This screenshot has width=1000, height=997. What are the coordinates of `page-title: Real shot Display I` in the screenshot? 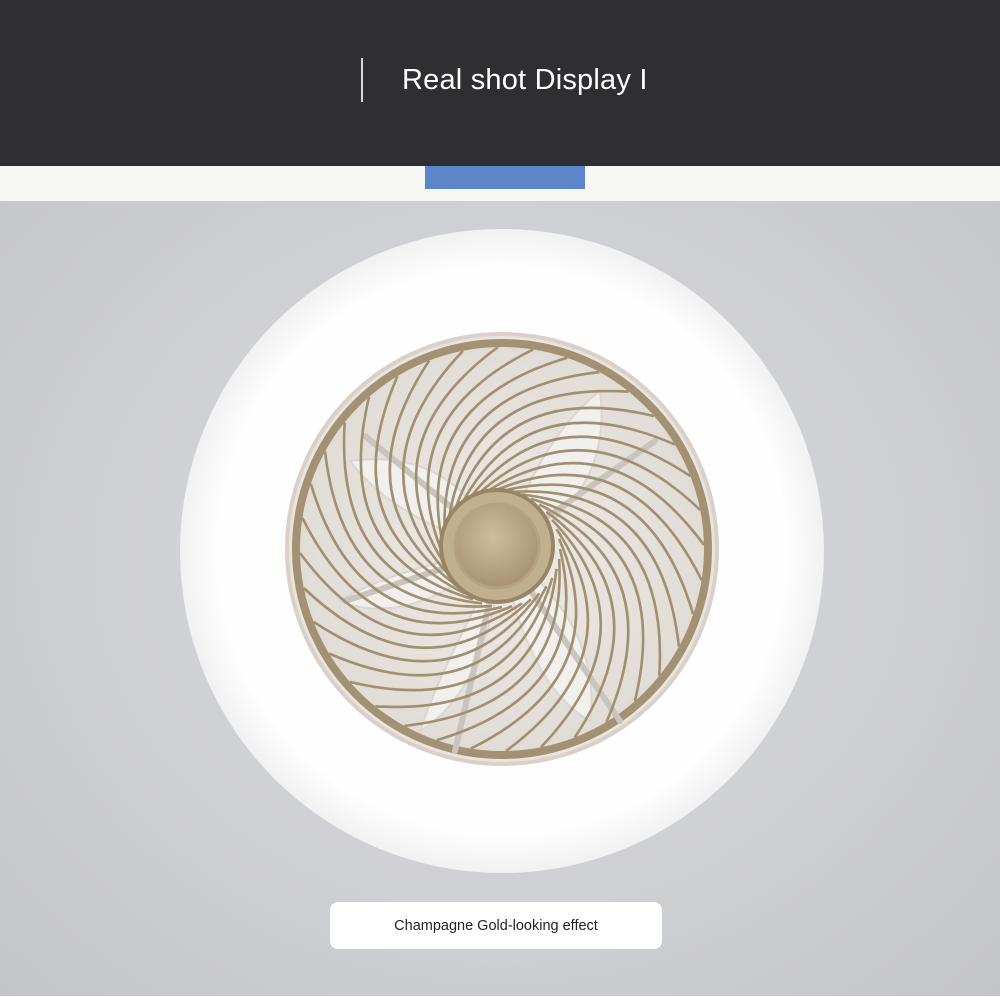 It's located at (525, 80).